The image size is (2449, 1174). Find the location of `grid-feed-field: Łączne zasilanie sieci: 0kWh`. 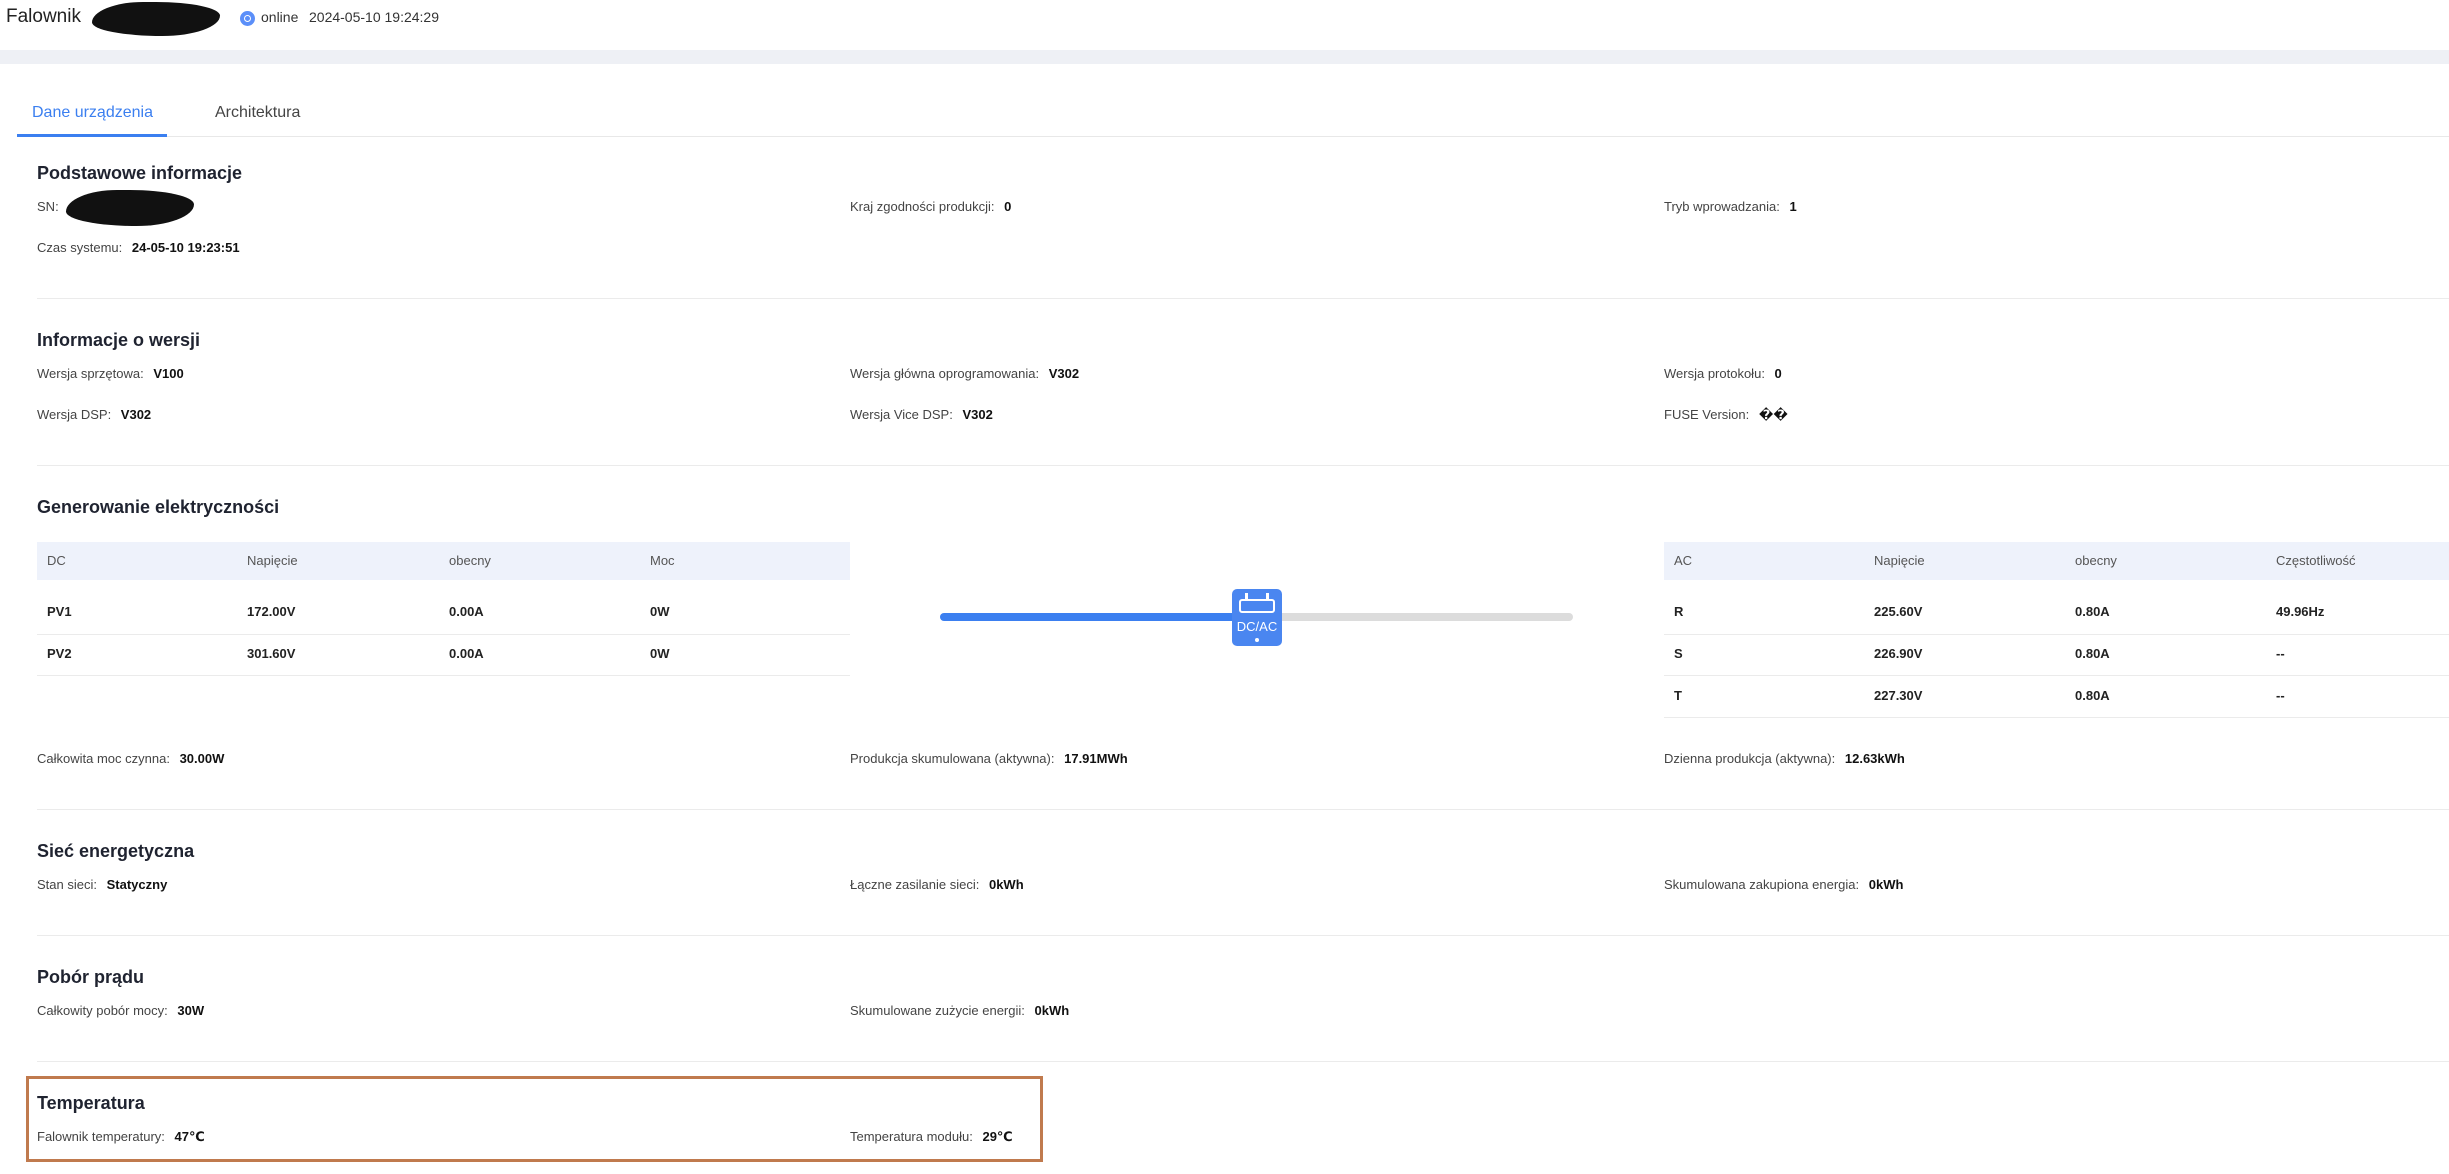

grid-feed-field: Łączne zasilanie sieci: 0kWh is located at coordinates (937, 884).